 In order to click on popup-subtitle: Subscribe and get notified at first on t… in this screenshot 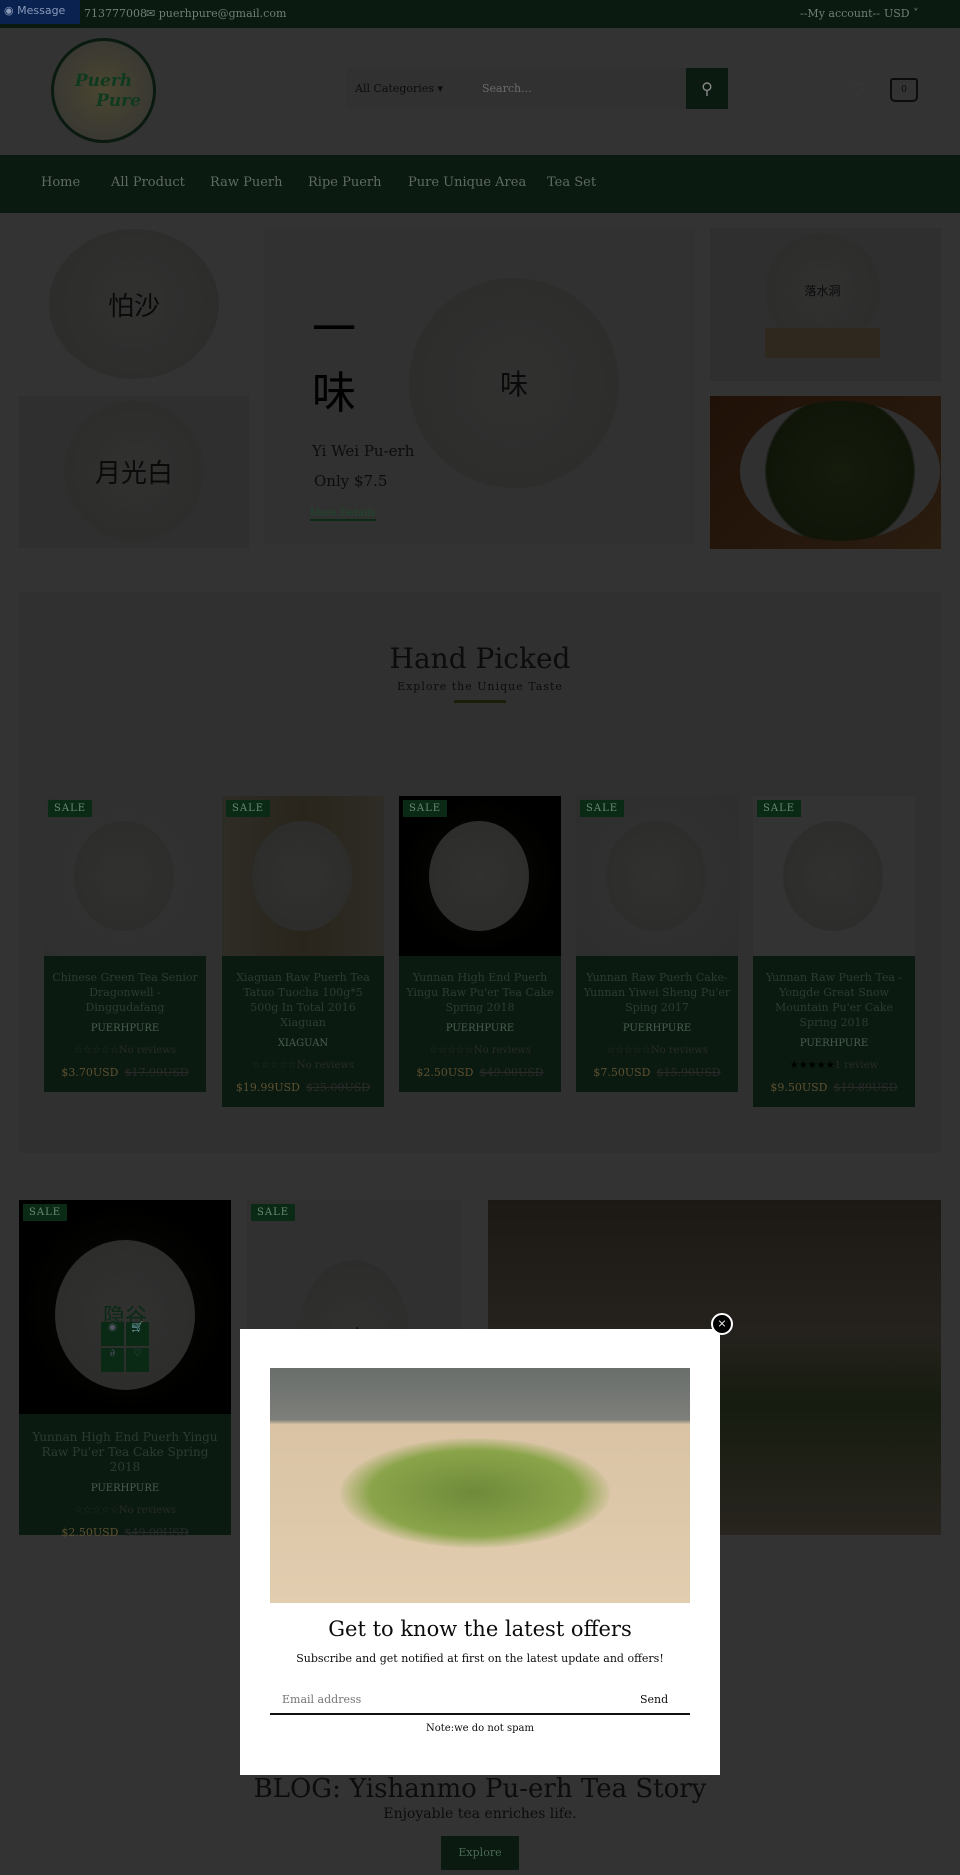, I will do `click(480, 1658)`.